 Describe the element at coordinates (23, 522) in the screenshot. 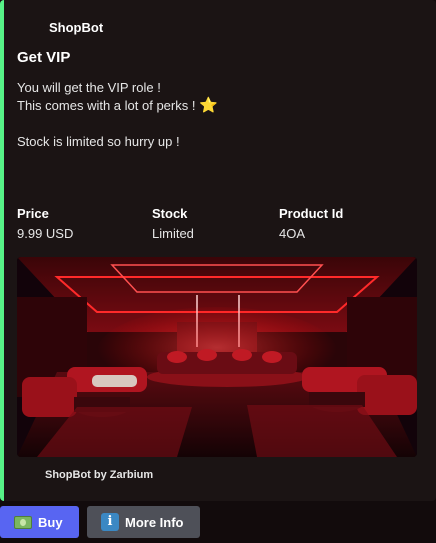

I see `dollar-banknote-icon` at that location.